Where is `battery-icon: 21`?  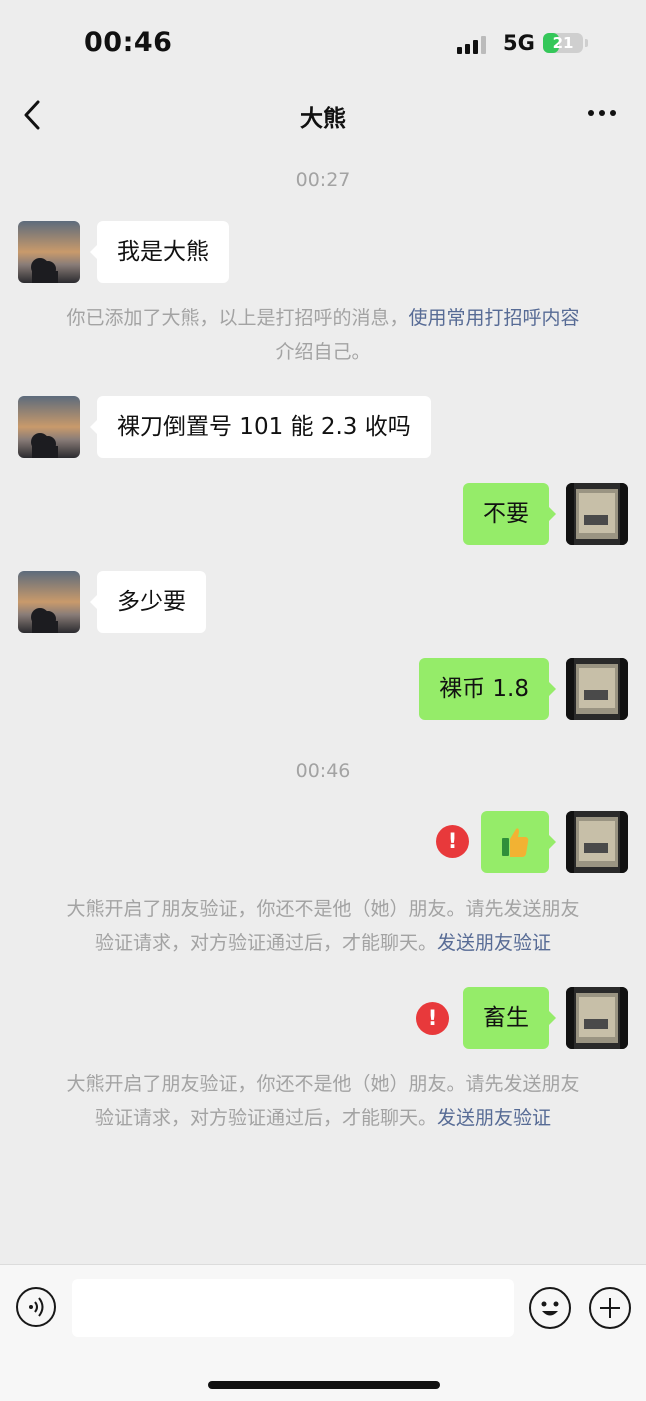
battery-icon: 21 is located at coordinates (563, 43).